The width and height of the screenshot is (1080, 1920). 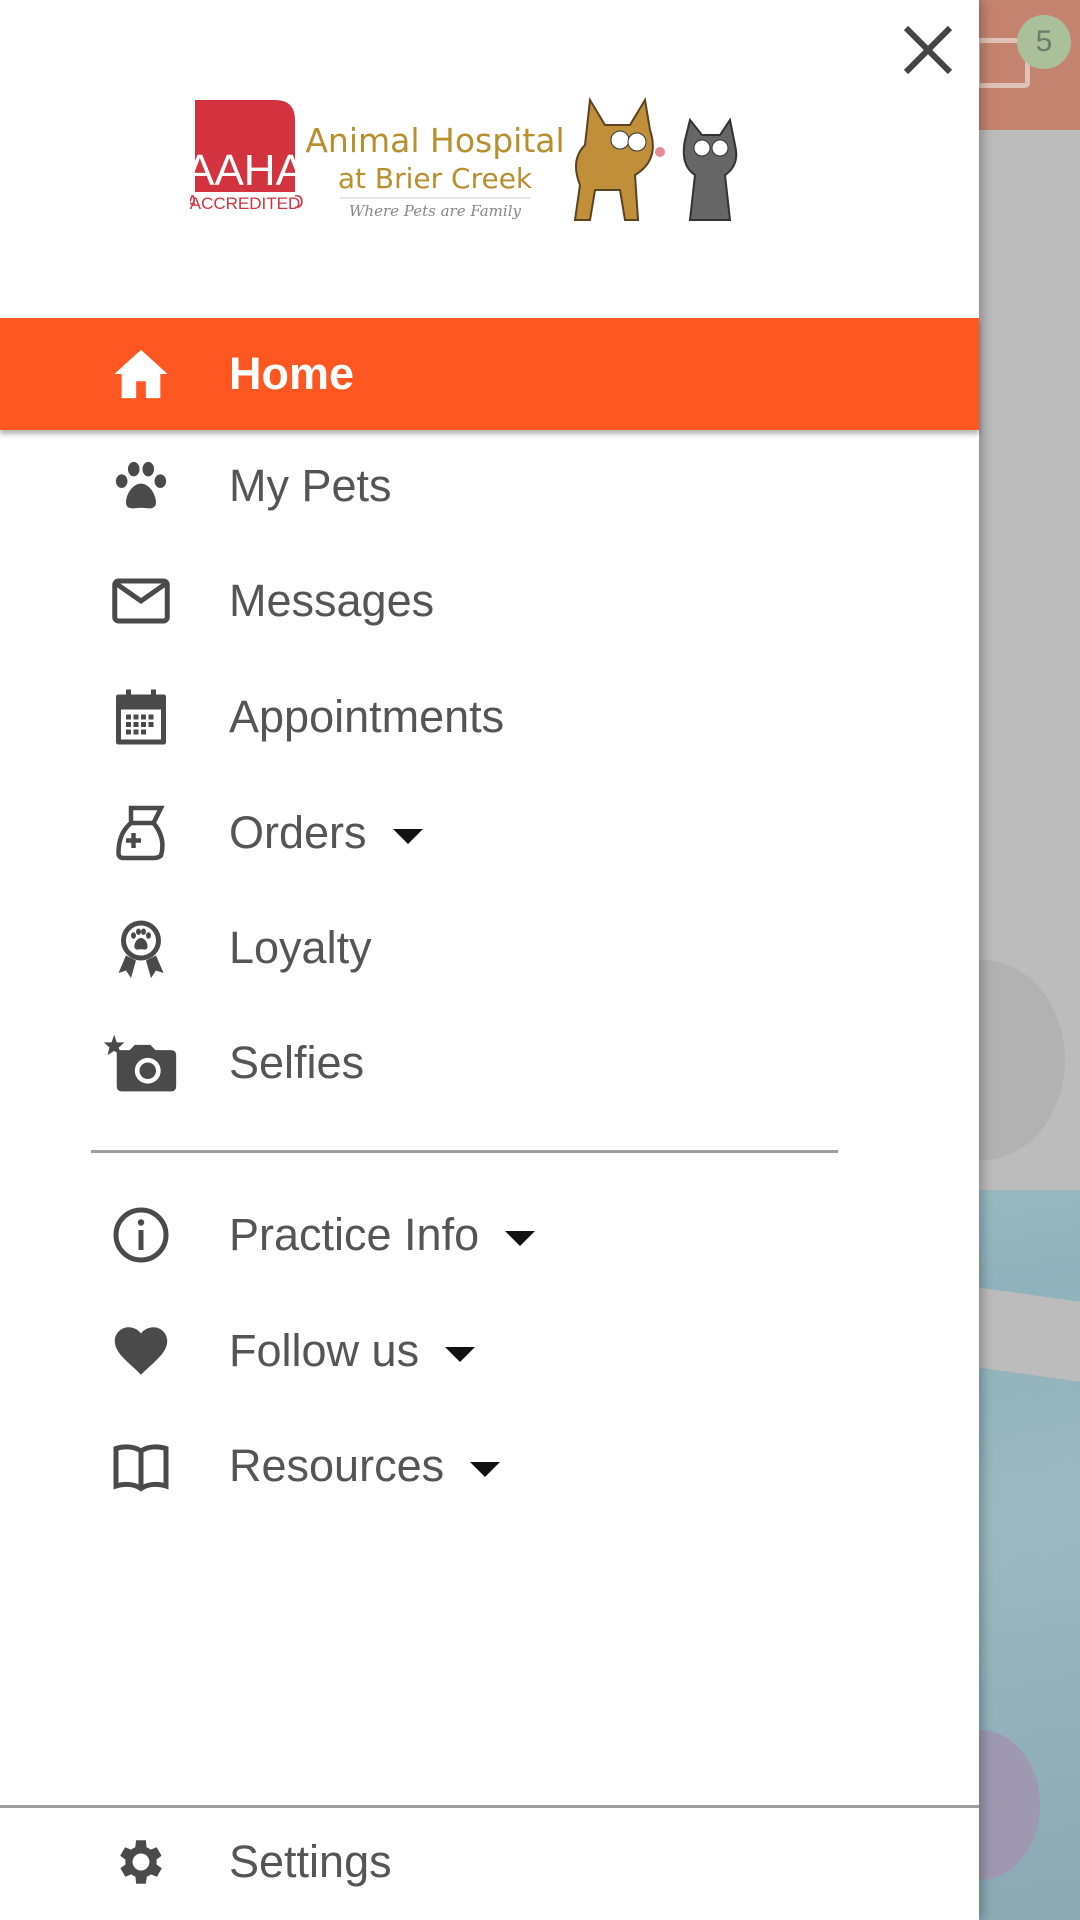 I want to click on menu-item-home: Home, so click(x=489, y=374).